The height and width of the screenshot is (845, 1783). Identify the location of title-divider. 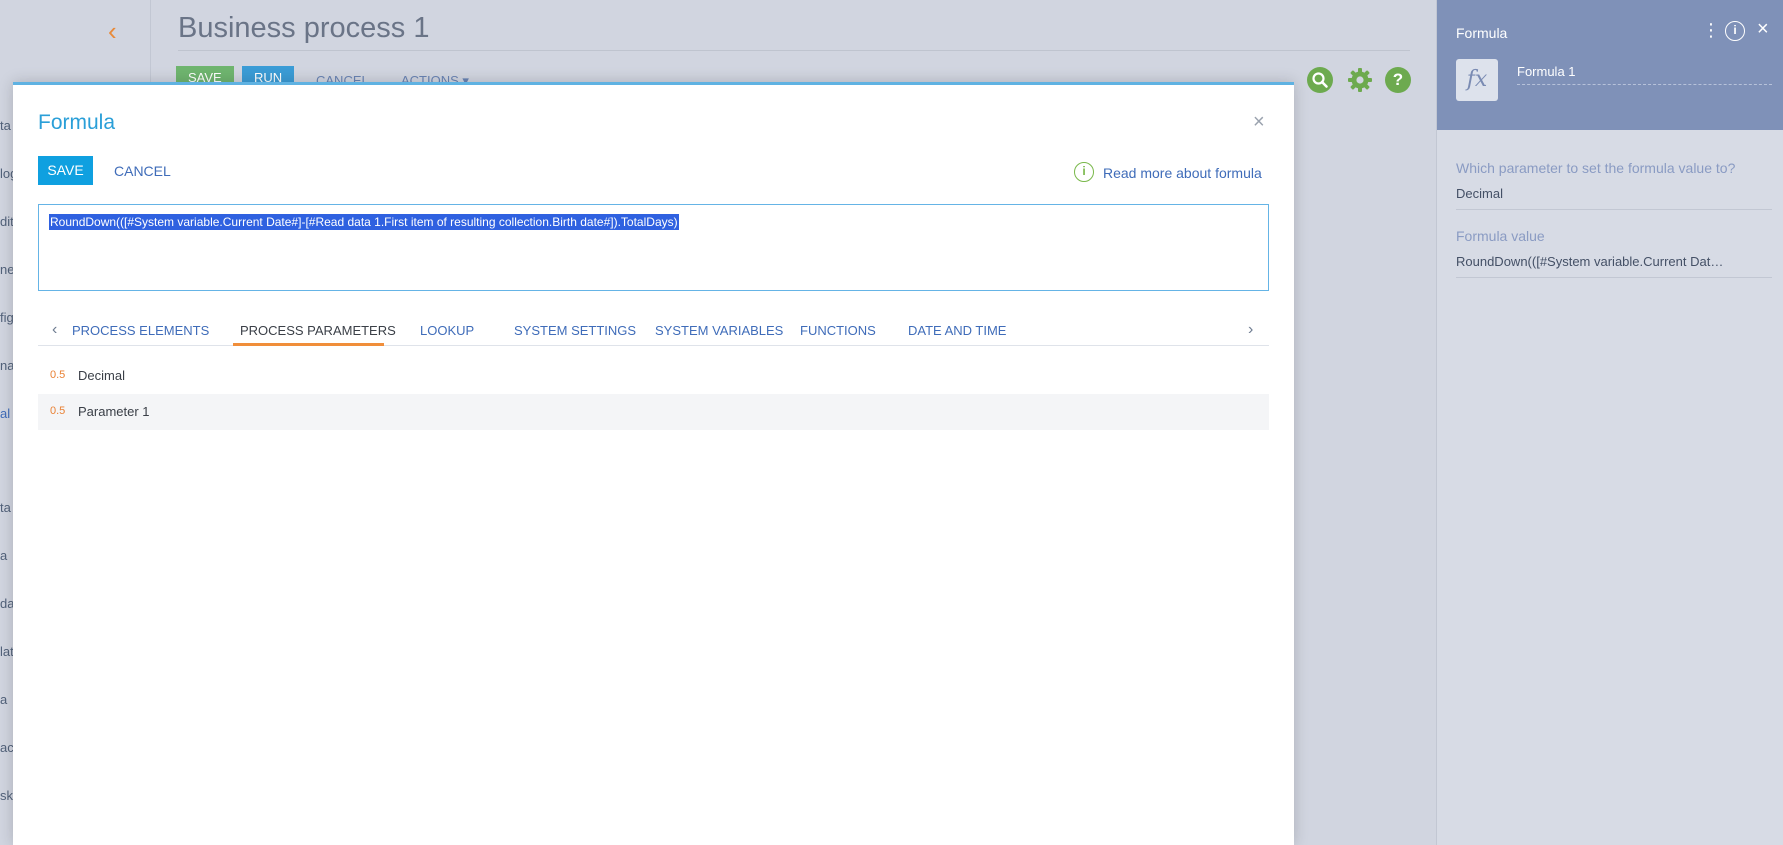
(794, 50).